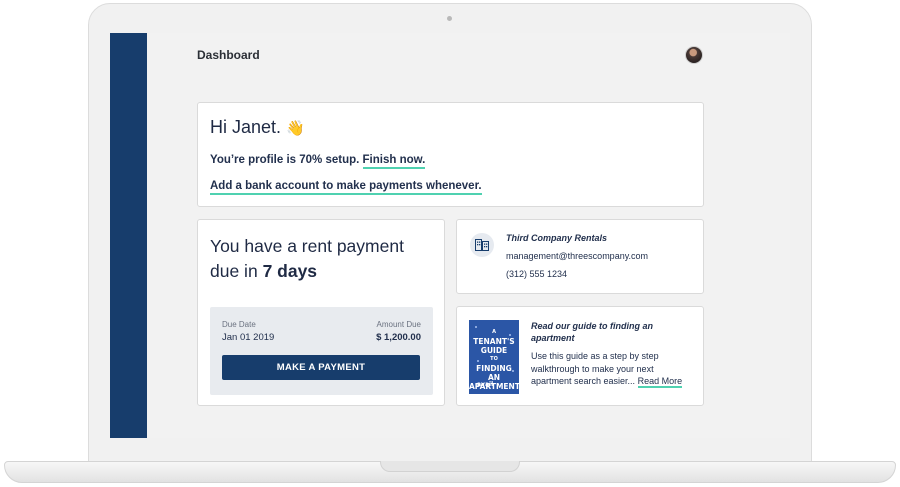  Describe the element at coordinates (398, 337) in the screenshot. I see `amount-due-value: $ 1,200.00` at that location.